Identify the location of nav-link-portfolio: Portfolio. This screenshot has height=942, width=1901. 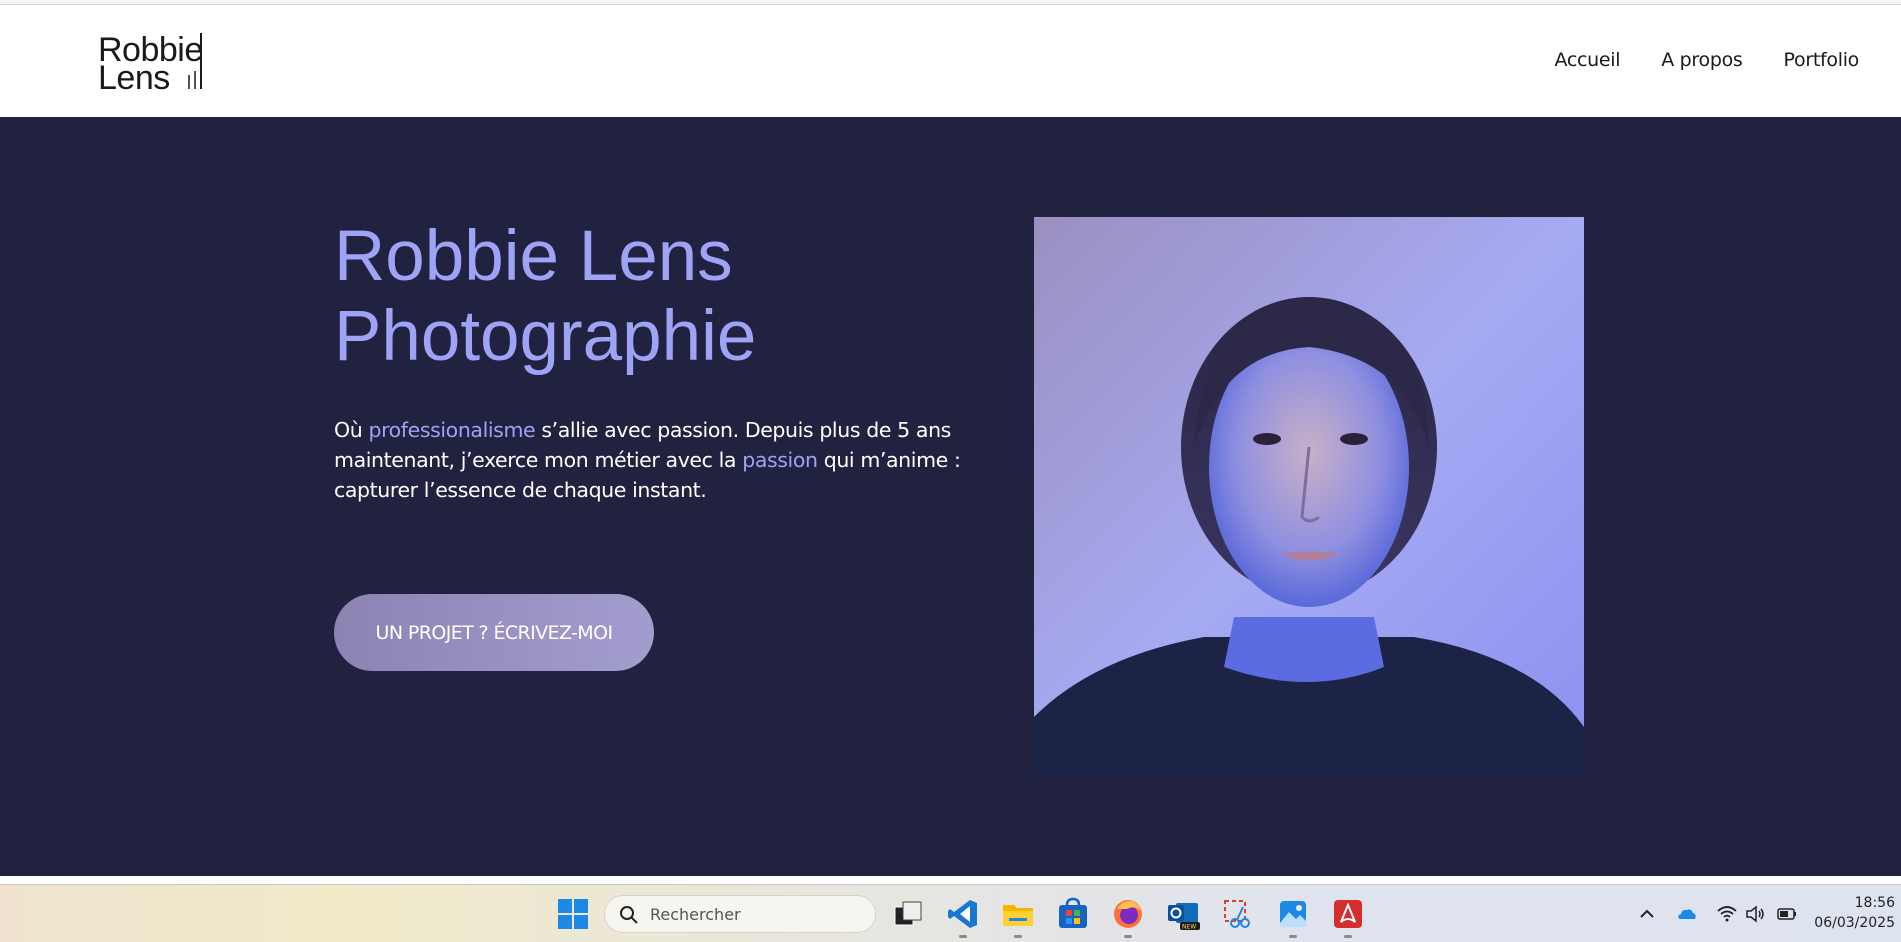
(1822, 60).